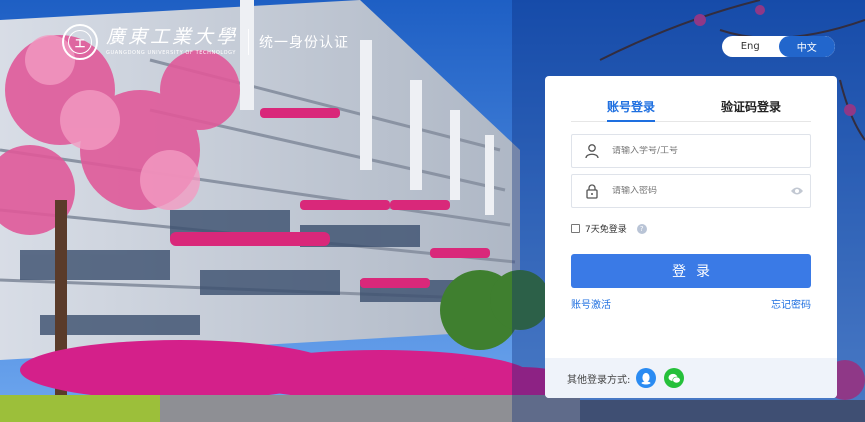 The height and width of the screenshot is (422, 865). Describe the element at coordinates (172, 37) in the screenshot. I see `logo-chinese-name: 廣東工業大學` at that location.